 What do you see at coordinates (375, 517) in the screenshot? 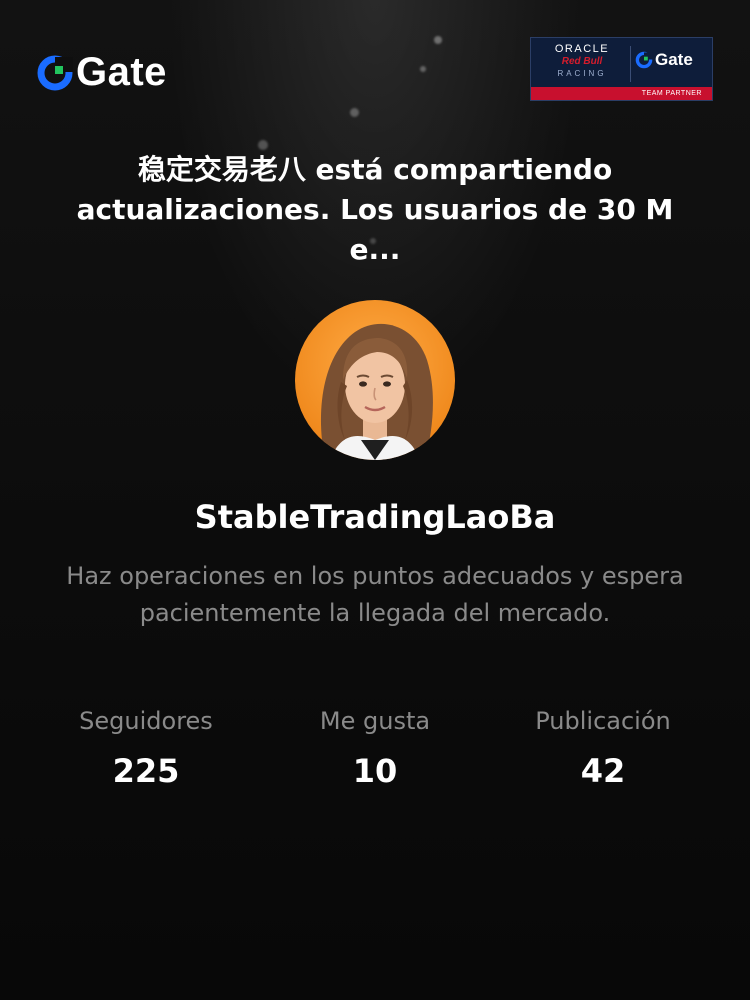
I see `profile-username: StableTradingLaoBa` at bounding box center [375, 517].